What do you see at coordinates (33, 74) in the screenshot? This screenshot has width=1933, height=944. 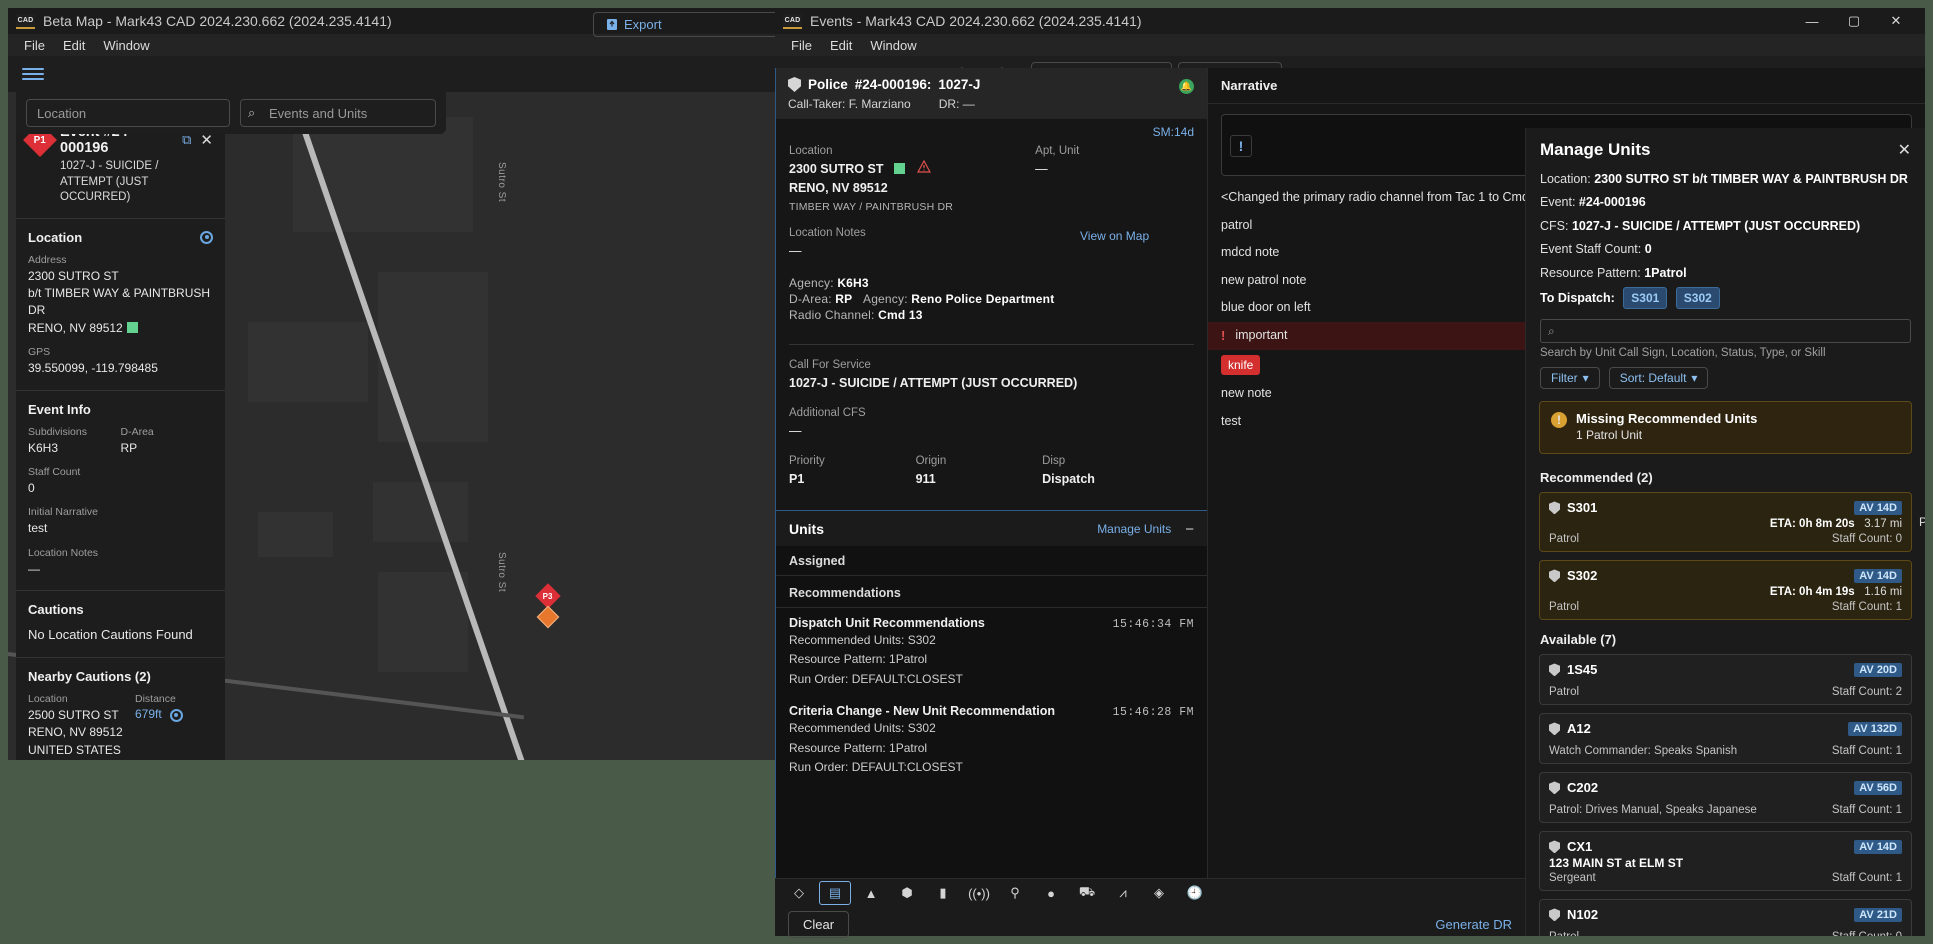 I see `hamburger-icon` at bounding box center [33, 74].